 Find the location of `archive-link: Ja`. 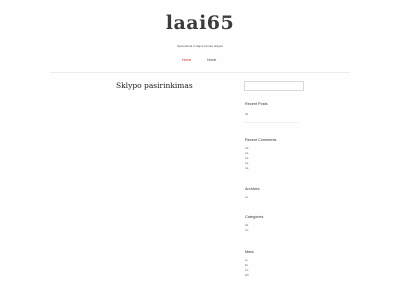

archive-link: Ja is located at coordinates (246, 197).